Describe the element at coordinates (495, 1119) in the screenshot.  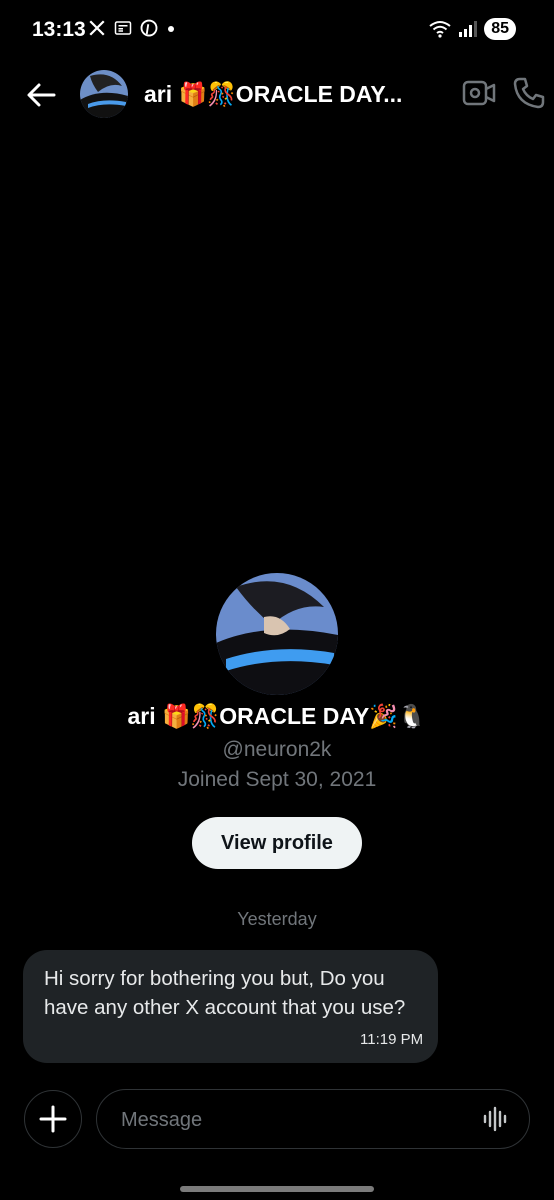
I see `voice-wave-icon` at that location.